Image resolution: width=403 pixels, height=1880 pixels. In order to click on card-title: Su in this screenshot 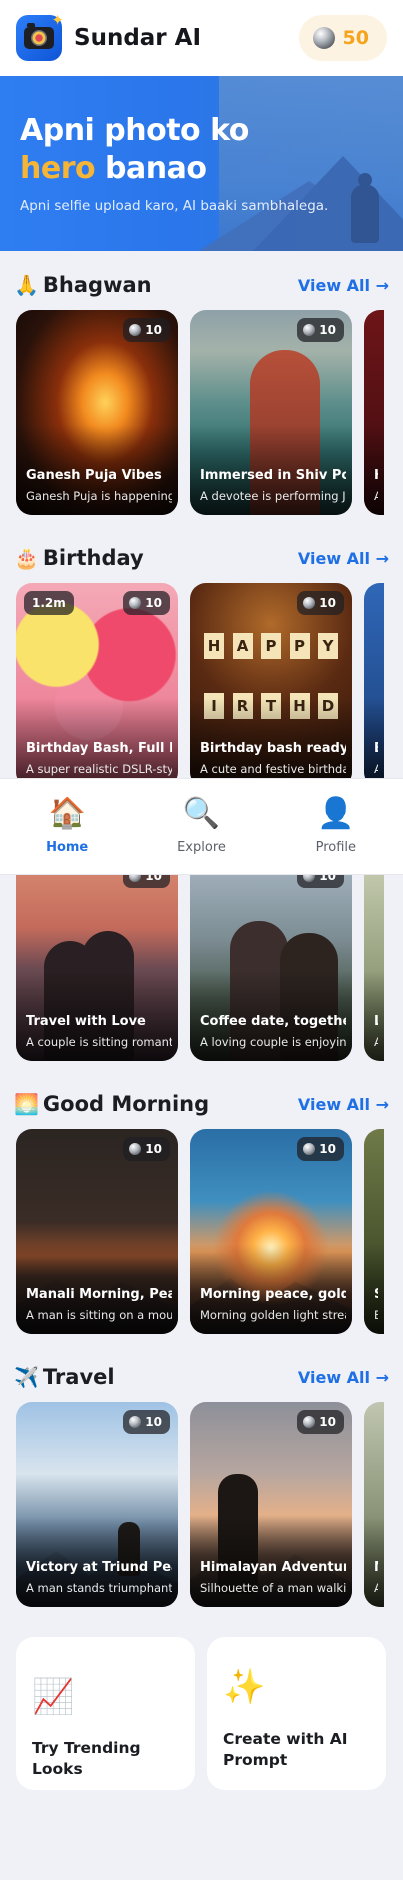, I will do `click(376, 1294)`.